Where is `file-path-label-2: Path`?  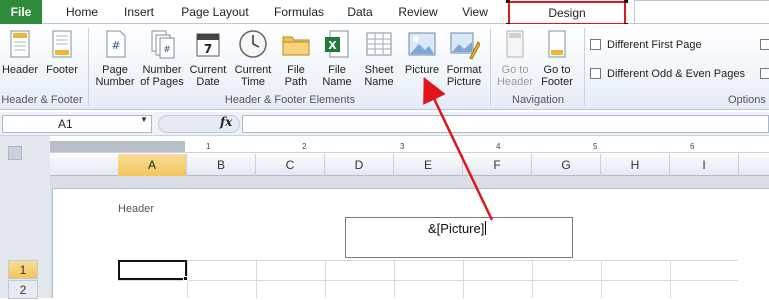
file-path-label-2: Path is located at coordinates (296, 82).